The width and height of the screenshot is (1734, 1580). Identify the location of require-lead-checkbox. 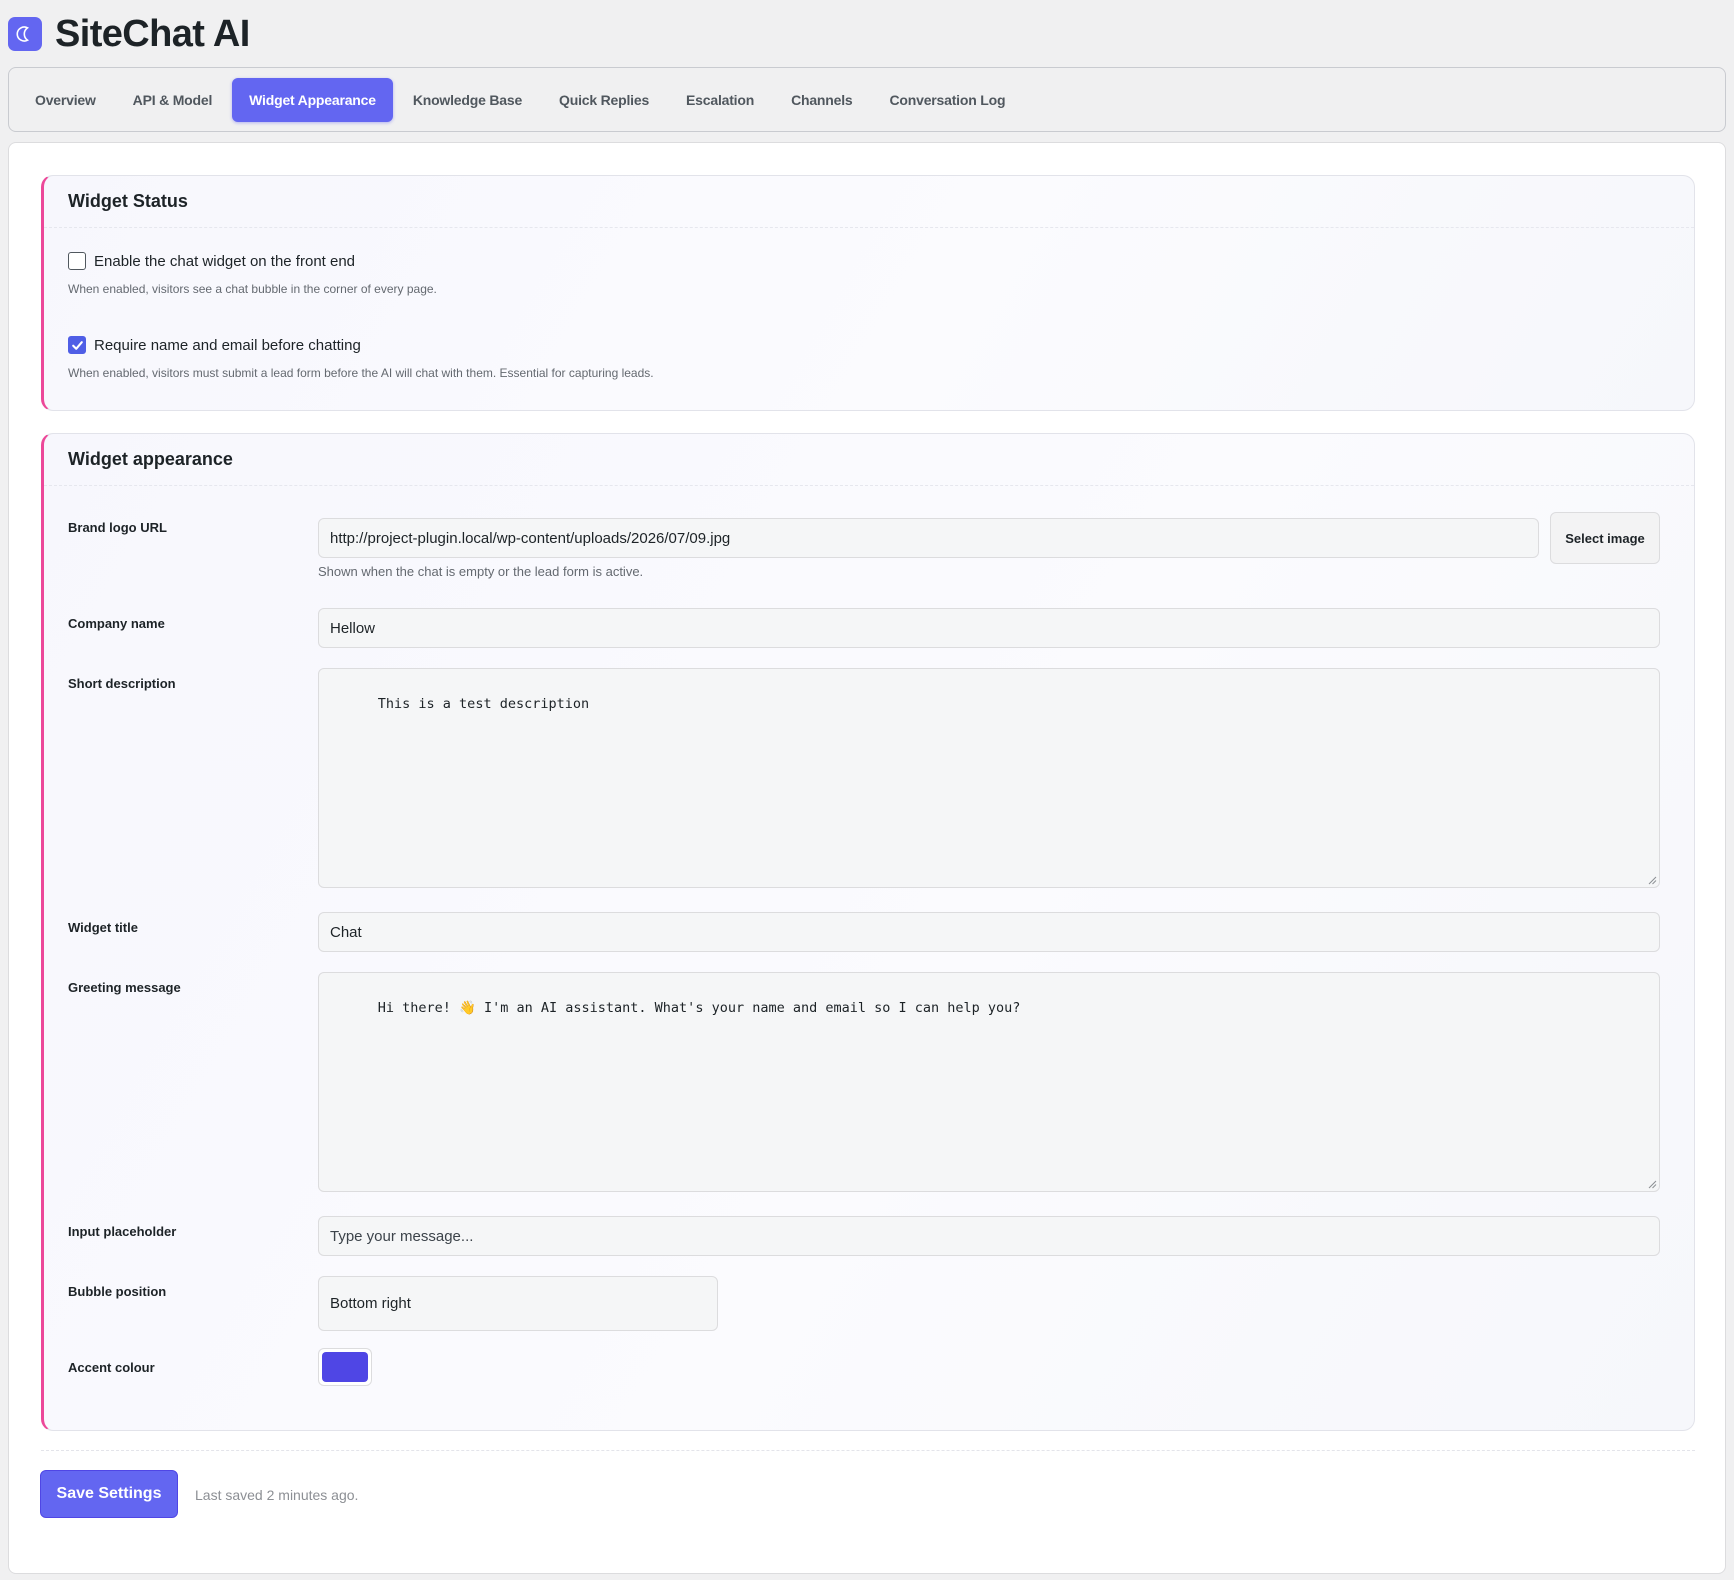
(77, 345).